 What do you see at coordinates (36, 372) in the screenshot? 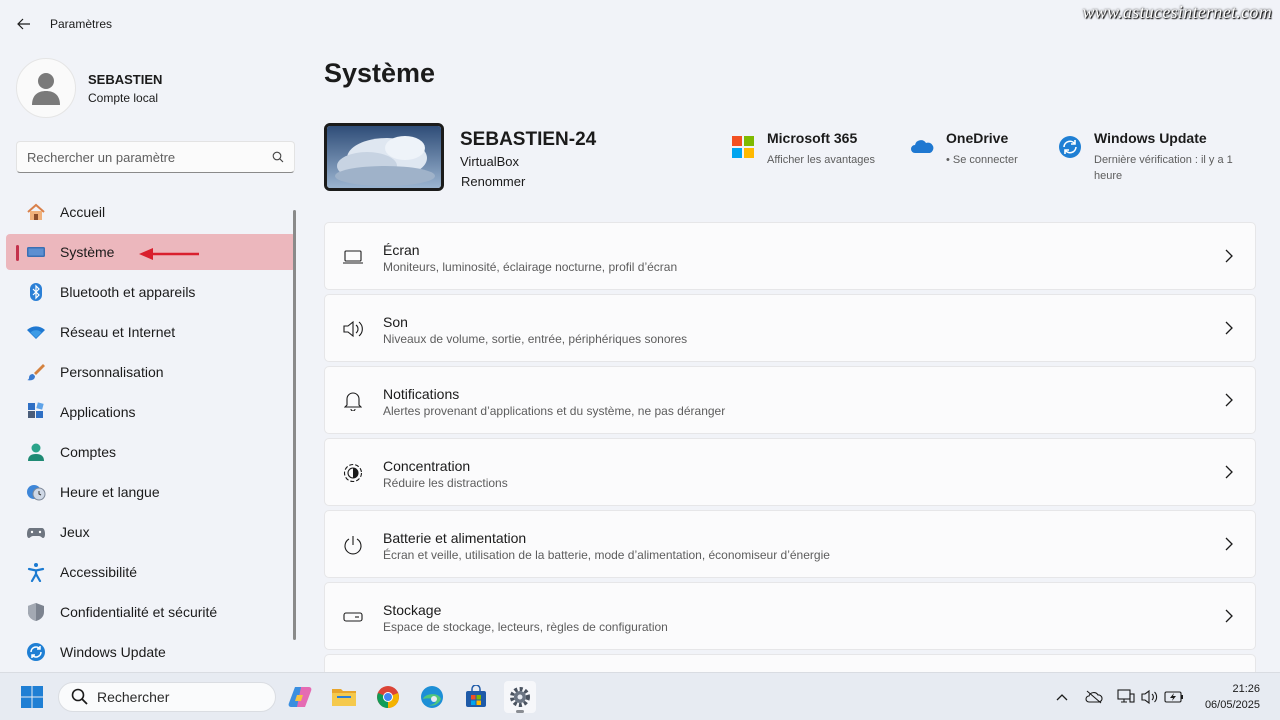
I see `brush-icon` at bounding box center [36, 372].